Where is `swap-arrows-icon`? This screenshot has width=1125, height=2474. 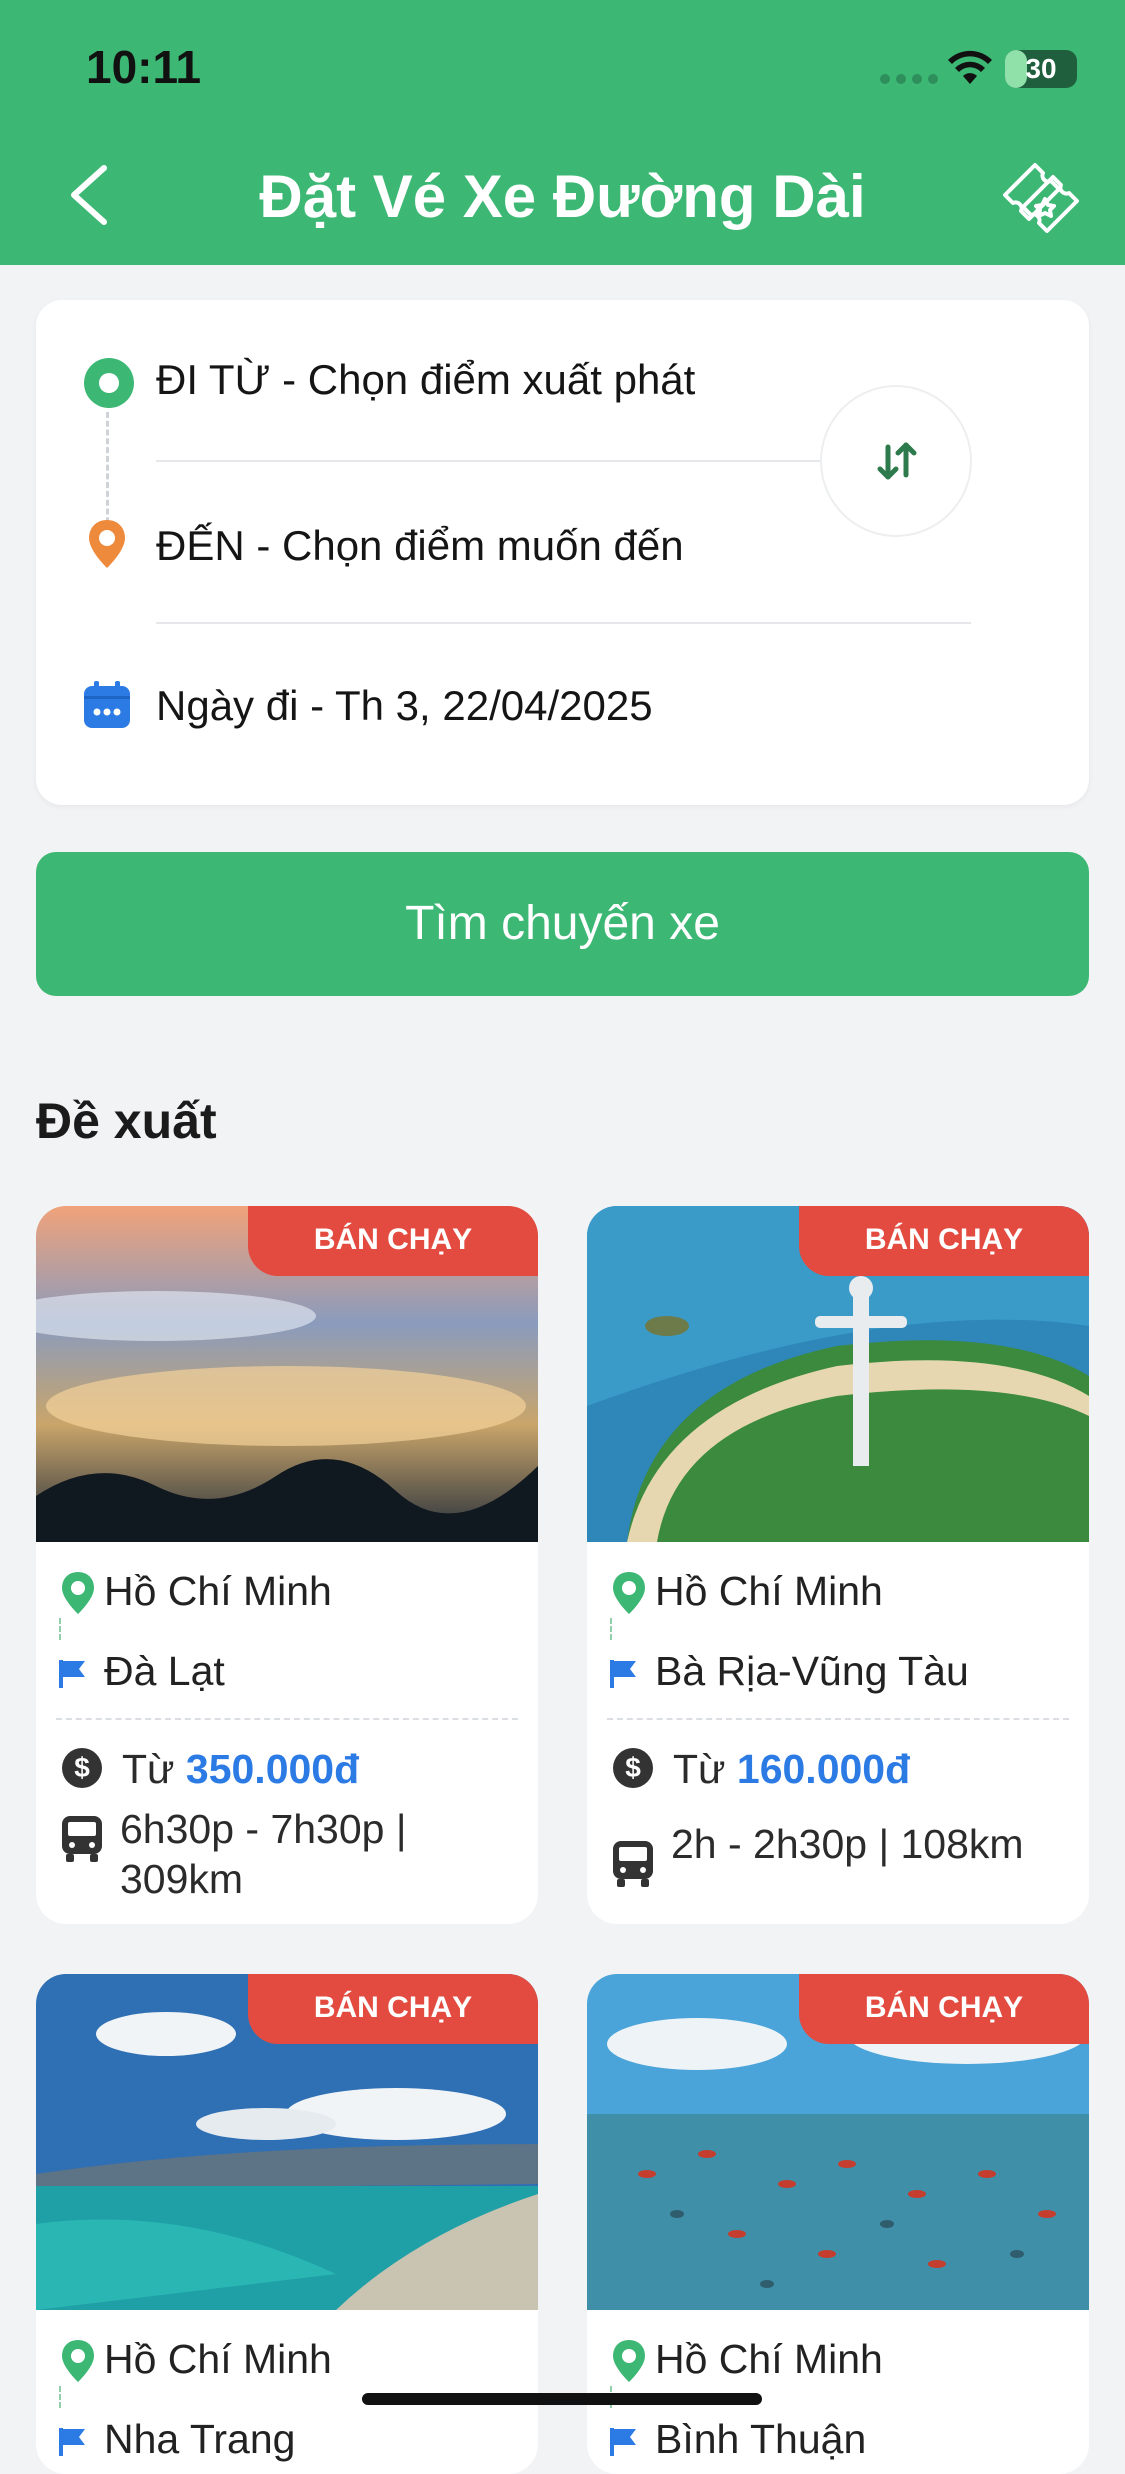
swap-arrows-icon is located at coordinates (897, 461).